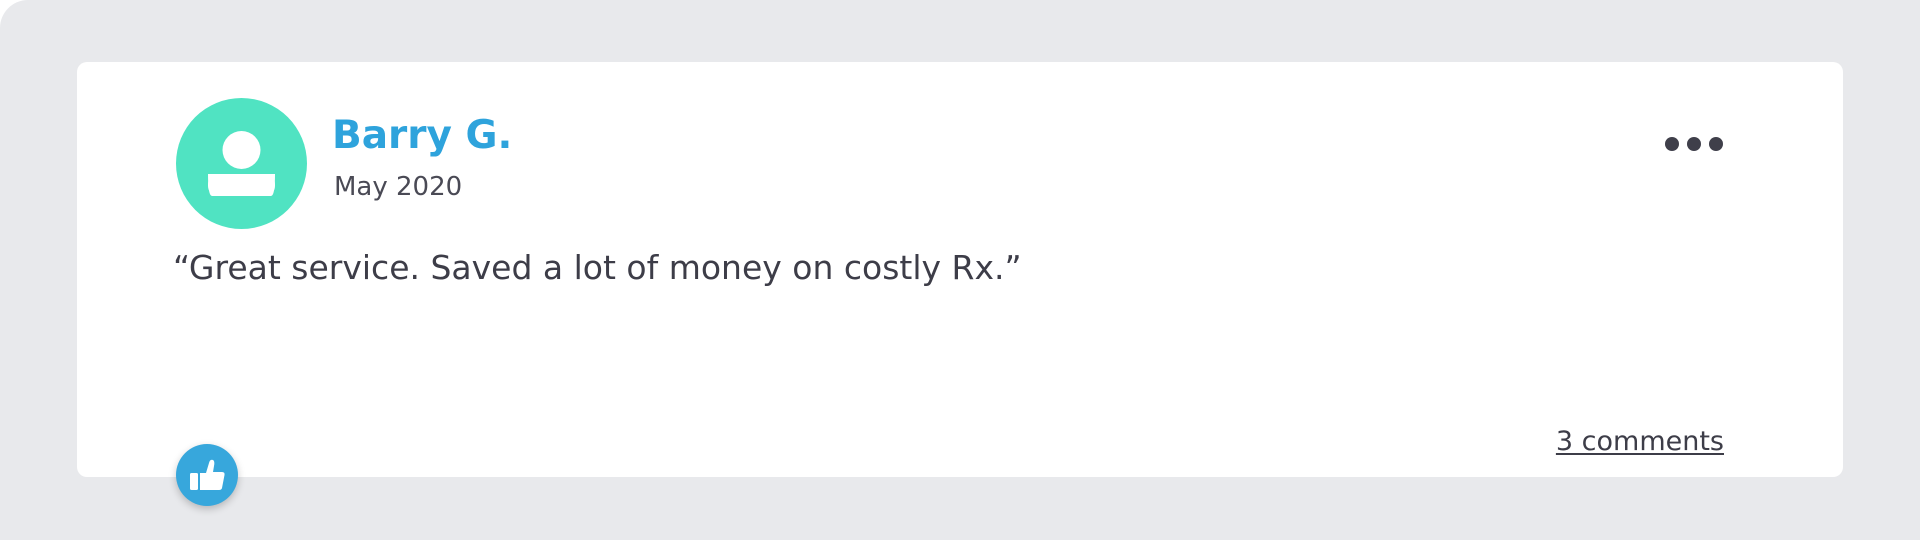 The width and height of the screenshot is (1920, 540). I want to click on author-name: Barry G., so click(422, 135).